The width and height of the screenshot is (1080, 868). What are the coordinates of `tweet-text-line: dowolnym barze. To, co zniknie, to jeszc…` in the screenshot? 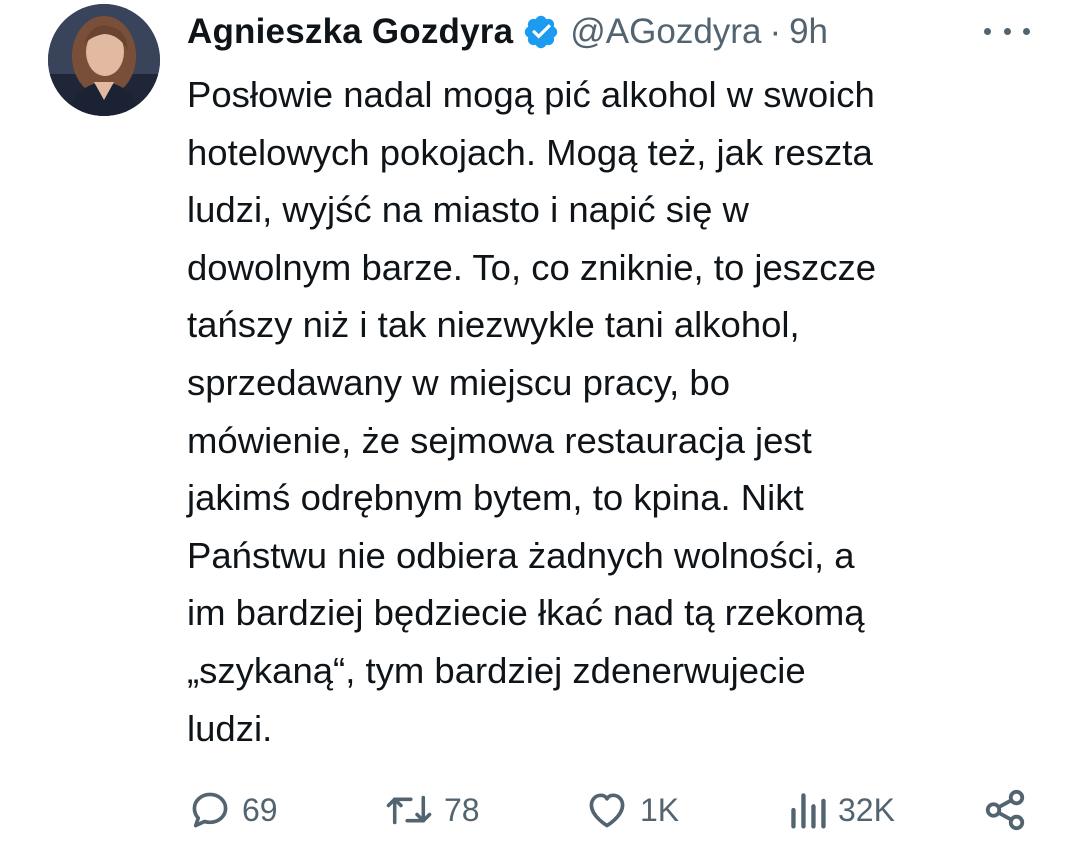 It's located at (532, 267).